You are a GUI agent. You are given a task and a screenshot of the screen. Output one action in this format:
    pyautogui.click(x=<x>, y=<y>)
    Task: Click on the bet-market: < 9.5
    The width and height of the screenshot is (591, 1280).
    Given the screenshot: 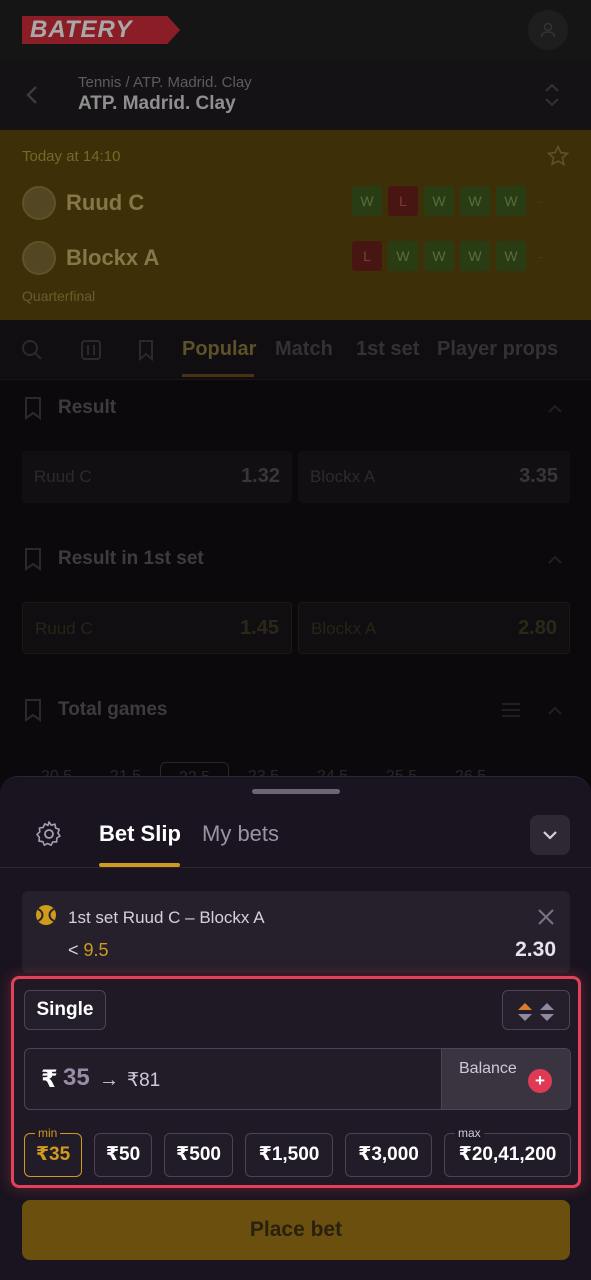 What is the action you would take?
    pyautogui.click(x=88, y=950)
    